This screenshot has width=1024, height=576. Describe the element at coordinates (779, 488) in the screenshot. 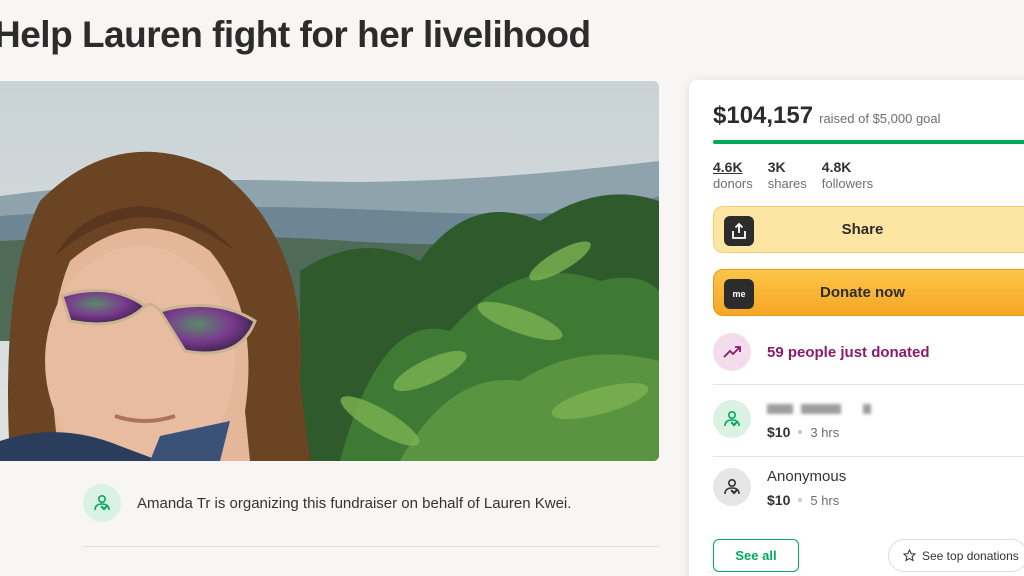

I see `donation-item: Anonymous $10 5 hrs` at that location.